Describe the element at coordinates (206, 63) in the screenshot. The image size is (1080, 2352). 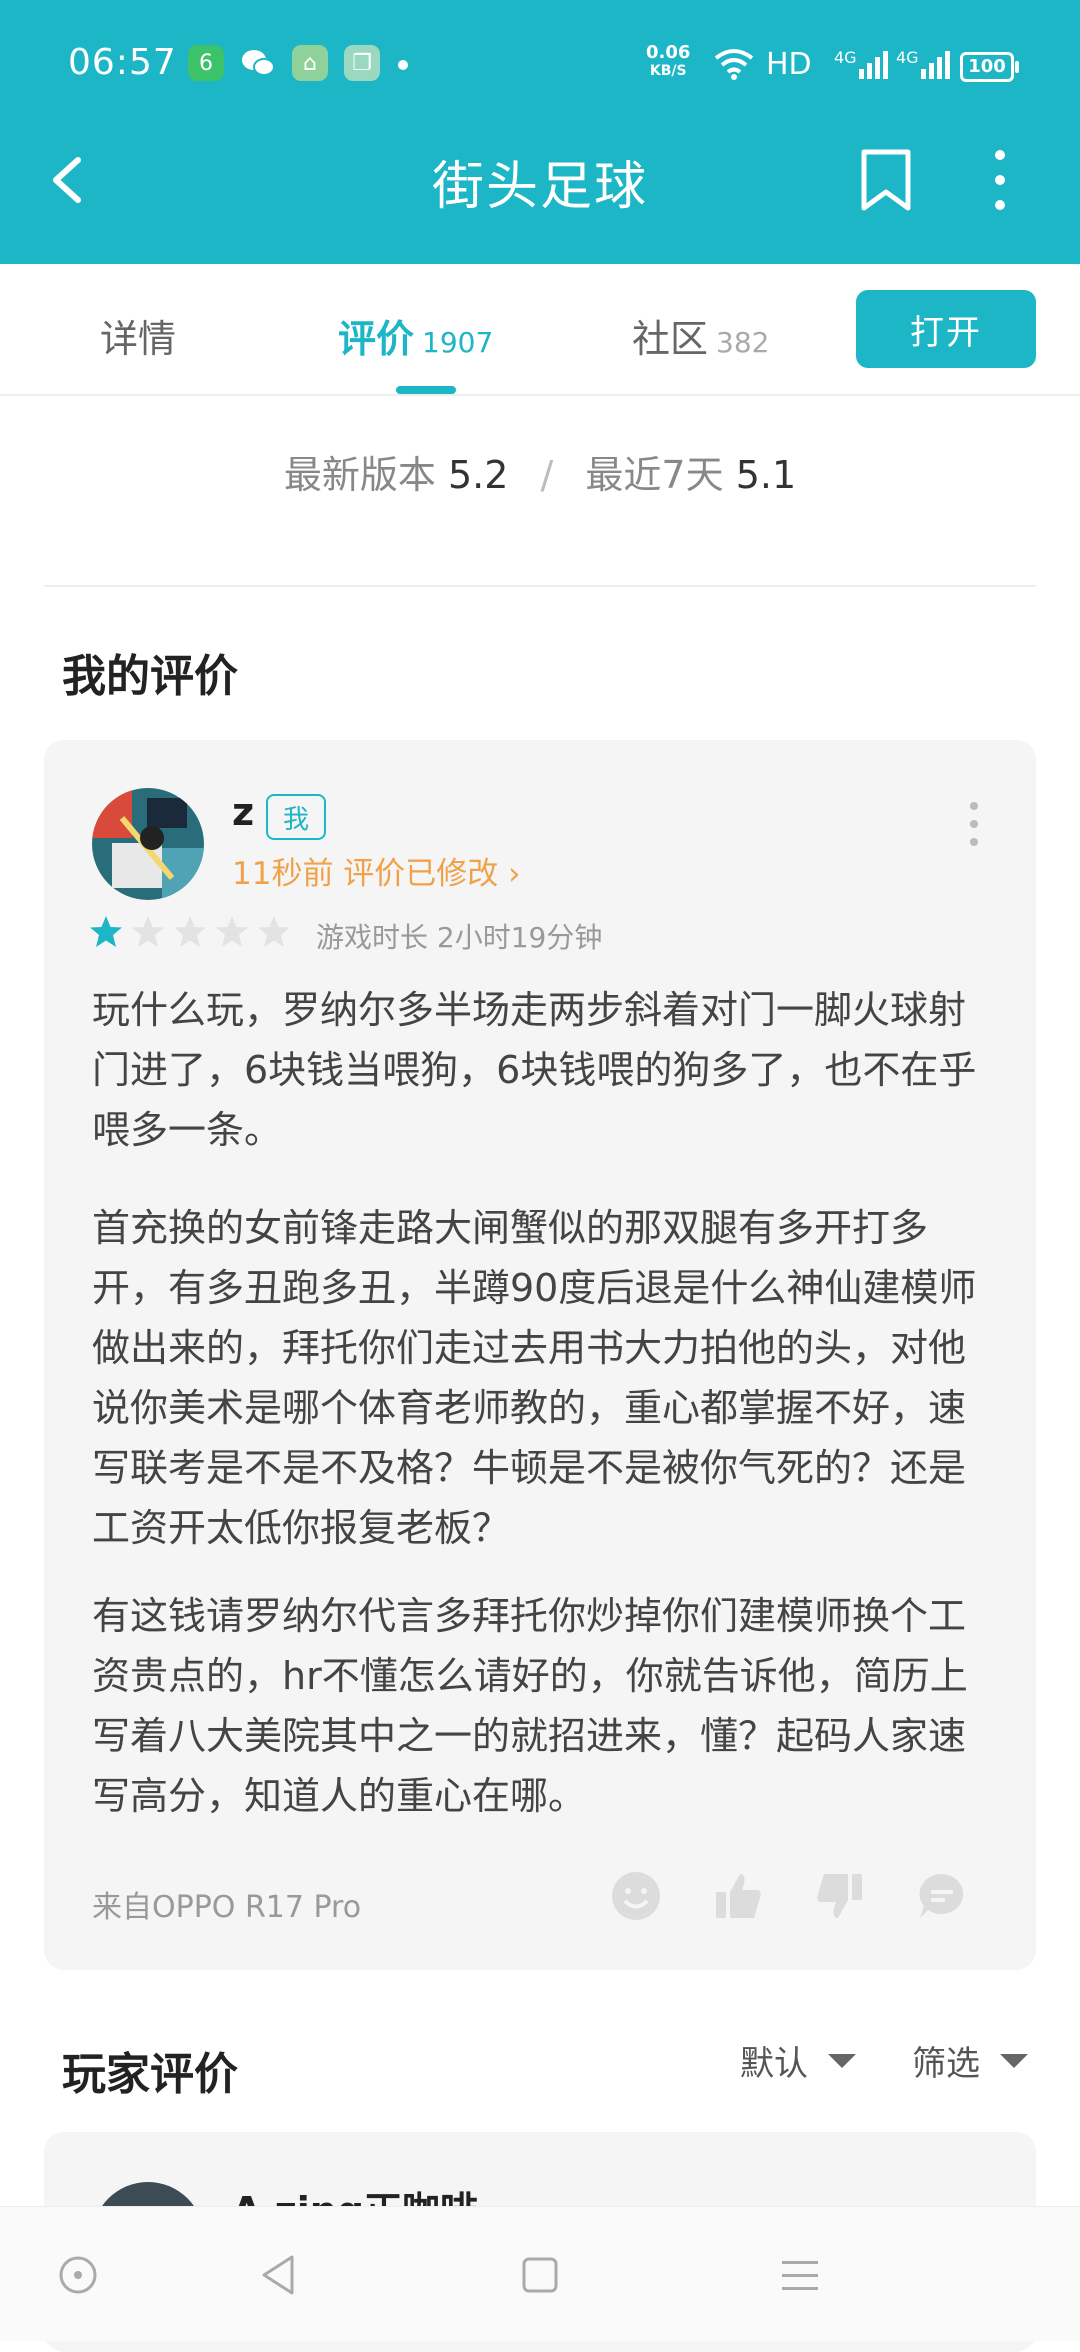
I see `notification-app-icon: 6` at that location.